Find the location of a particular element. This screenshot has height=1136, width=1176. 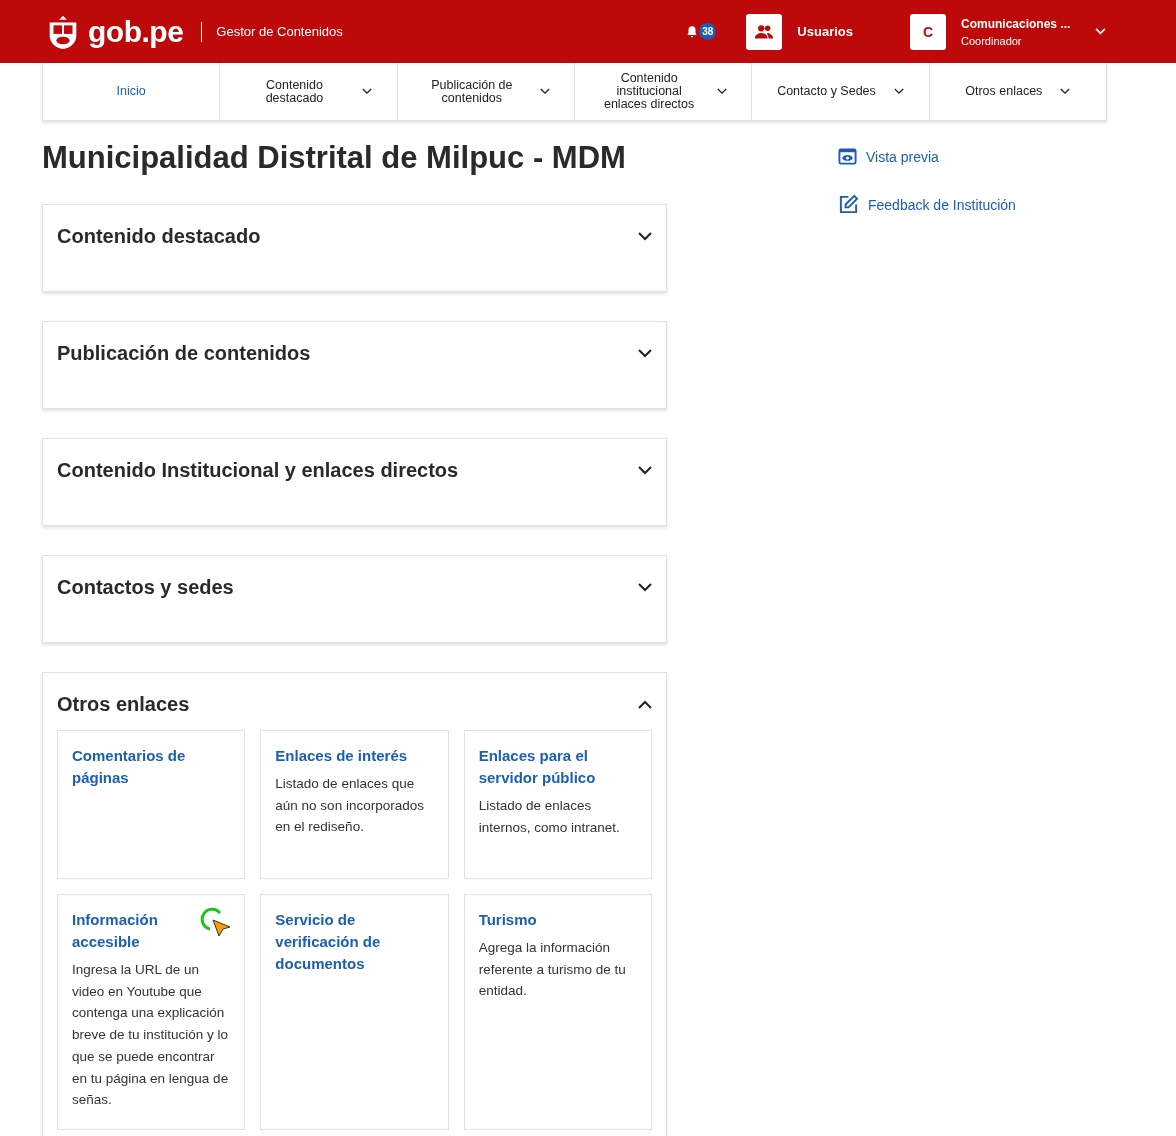

side-link: Feedback de Institución is located at coordinates (942, 204).